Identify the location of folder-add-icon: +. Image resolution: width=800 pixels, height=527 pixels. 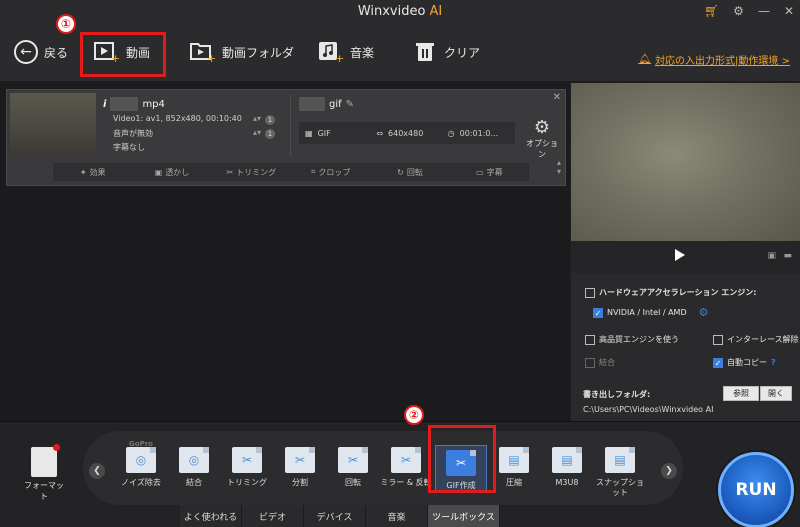
(203, 52).